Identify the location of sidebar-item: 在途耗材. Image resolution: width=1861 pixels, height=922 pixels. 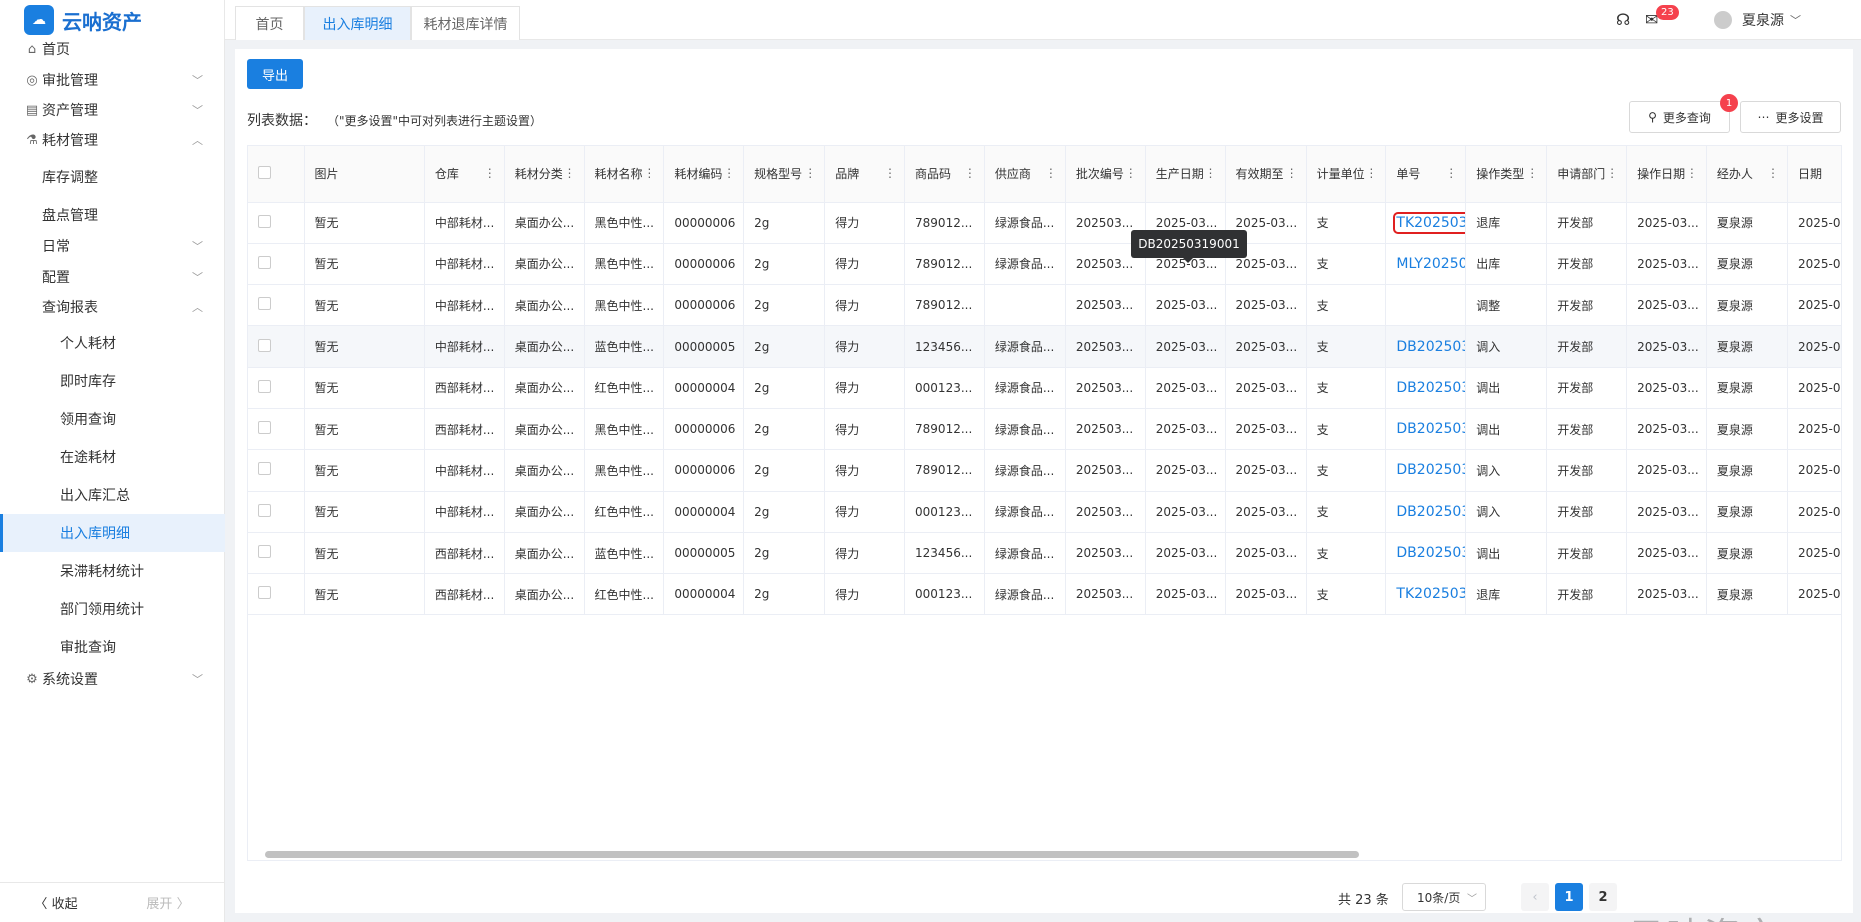
(112, 457).